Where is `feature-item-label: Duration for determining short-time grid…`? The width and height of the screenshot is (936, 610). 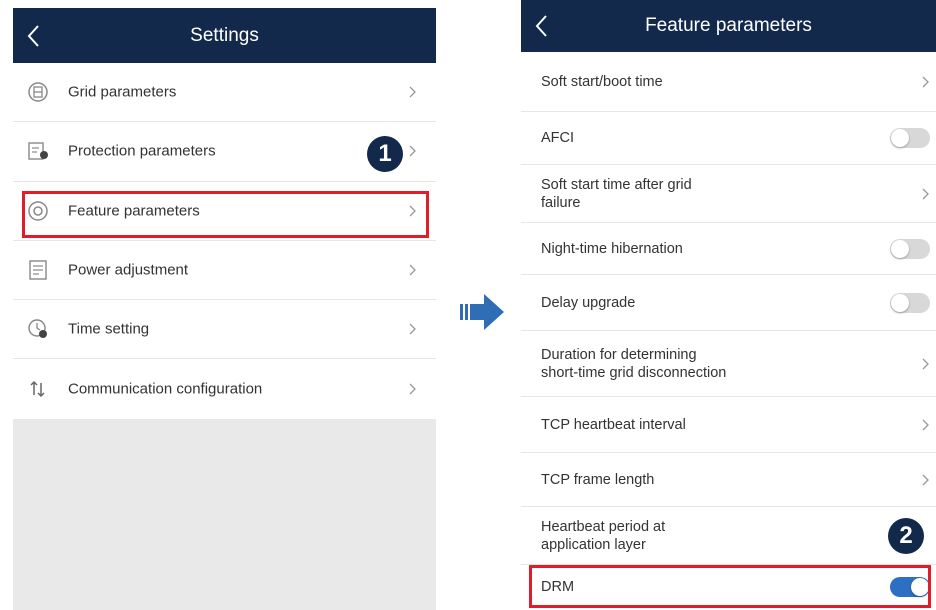 feature-item-label: Duration for determining short-time grid… is located at coordinates (634, 363).